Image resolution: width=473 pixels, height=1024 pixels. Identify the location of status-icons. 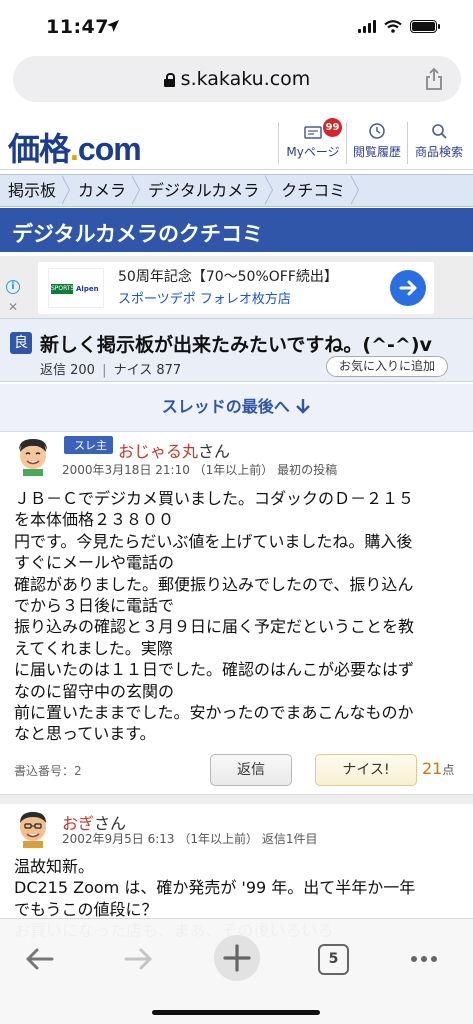
(399, 26).